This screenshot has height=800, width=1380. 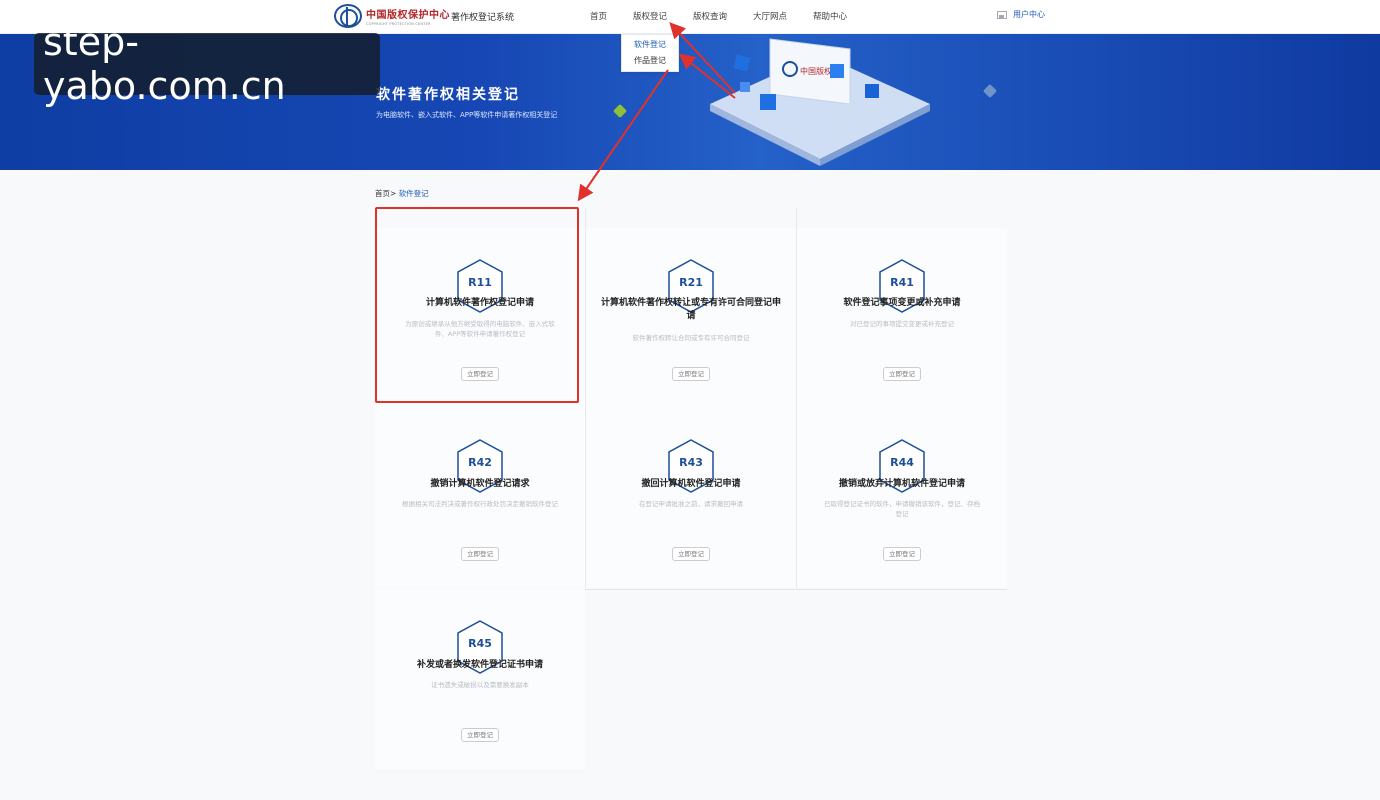 What do you see at coordinates (902, 318) in the screenshot?
I see `card-r41: R41 软件登记事项变更或补充申请 对已登记的事项提交变更或补充登记 立即登记` at bounding box center [902, 318].